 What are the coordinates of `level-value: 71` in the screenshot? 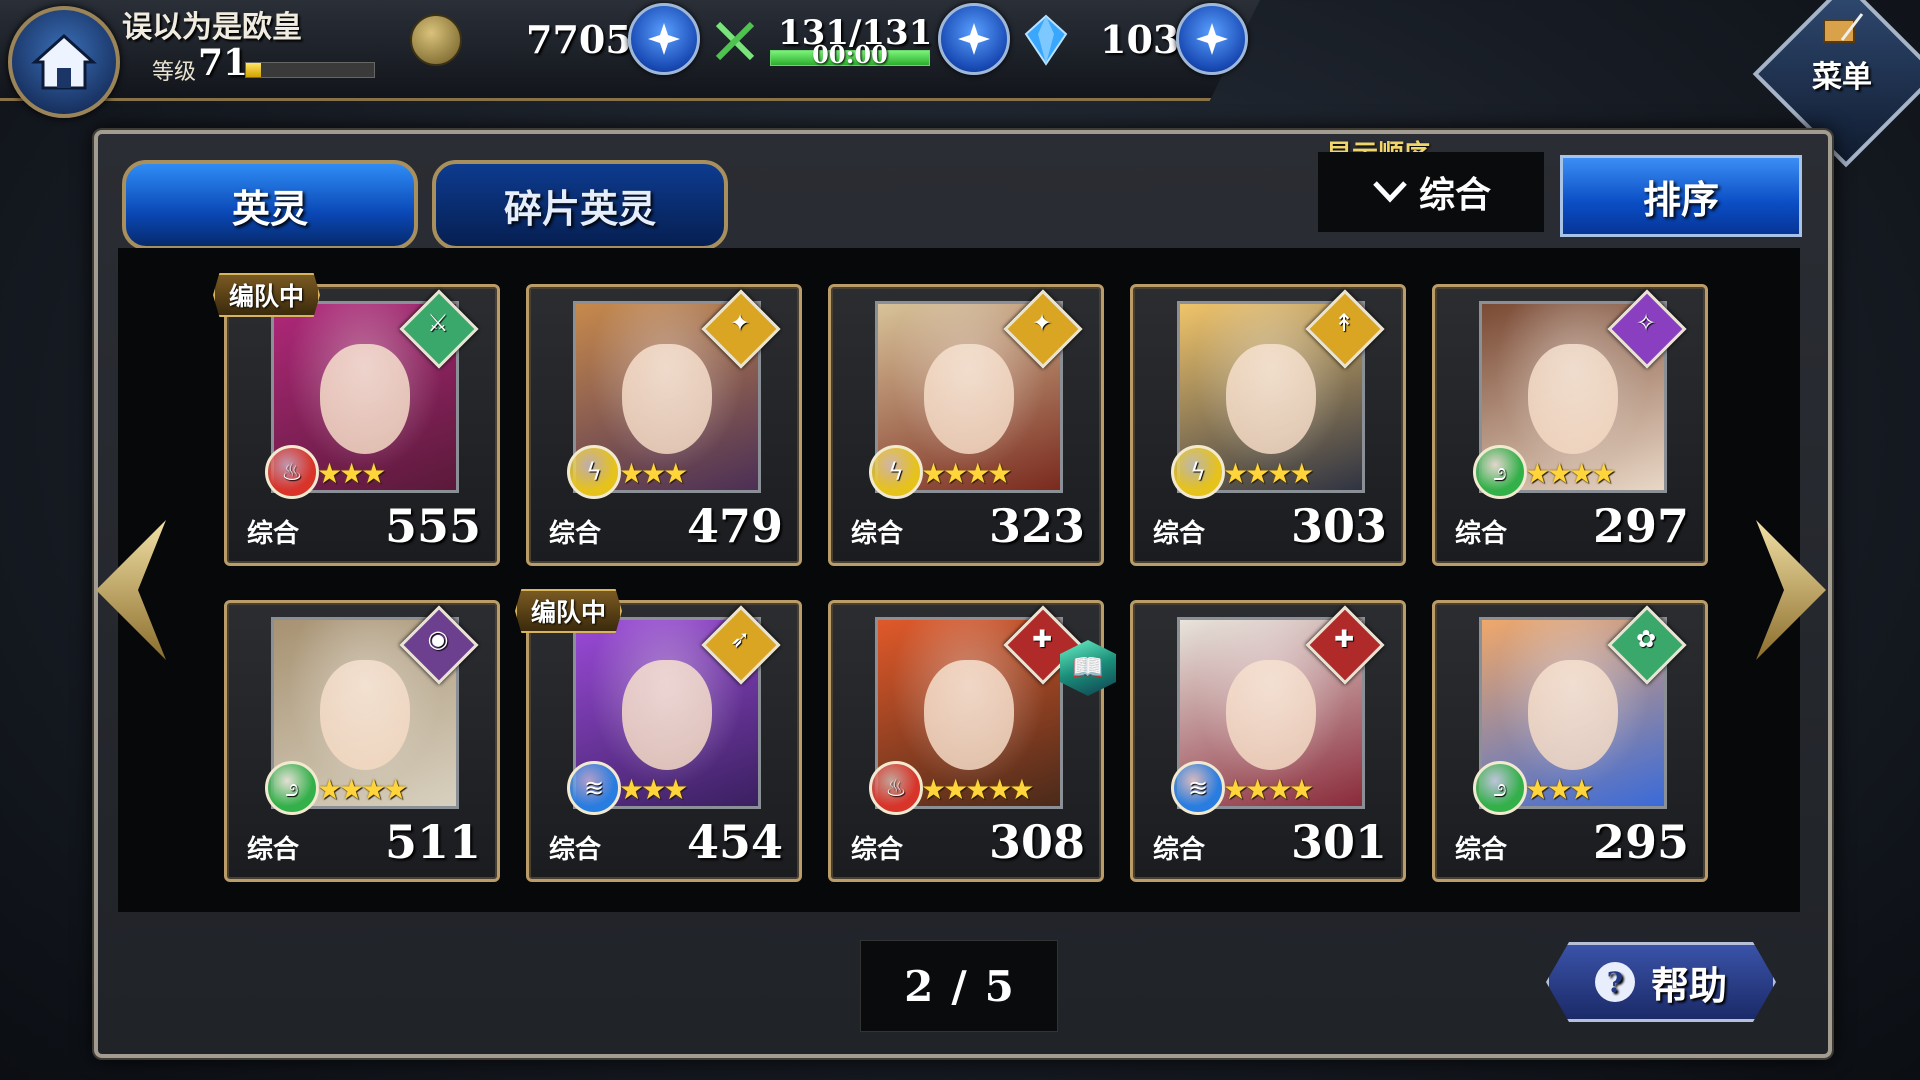 It's located at (223, 63).